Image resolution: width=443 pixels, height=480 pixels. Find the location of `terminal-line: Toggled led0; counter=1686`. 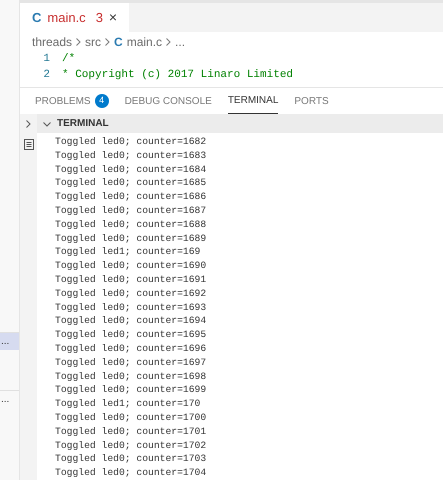

terminal-line: Toggled led0; counter=1686 is located at coordinates (130, 197).